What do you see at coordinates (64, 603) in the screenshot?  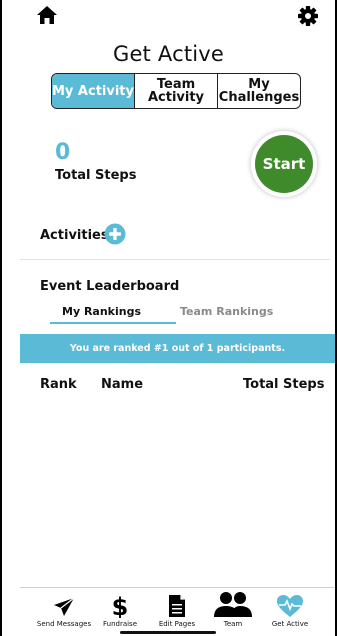 I see `paper-plane-icon` at bounding box center [64, 603].